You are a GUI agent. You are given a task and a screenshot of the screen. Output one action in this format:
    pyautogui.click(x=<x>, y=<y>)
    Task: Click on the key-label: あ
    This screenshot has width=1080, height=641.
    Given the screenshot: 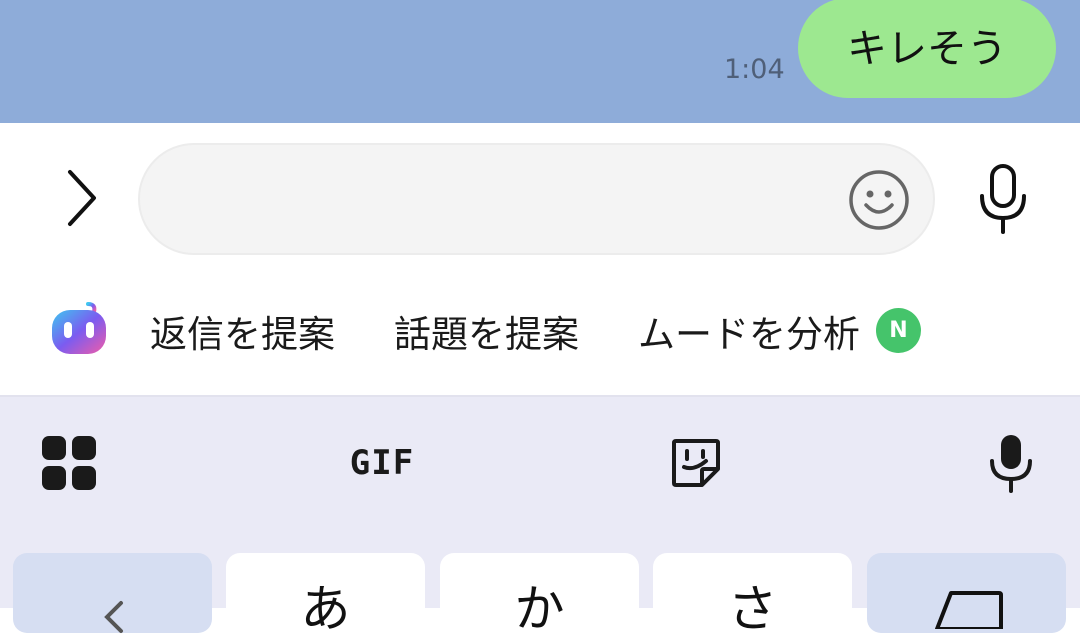 What is the action you would take?
    pyautogui.click(x=325, y=609)
    